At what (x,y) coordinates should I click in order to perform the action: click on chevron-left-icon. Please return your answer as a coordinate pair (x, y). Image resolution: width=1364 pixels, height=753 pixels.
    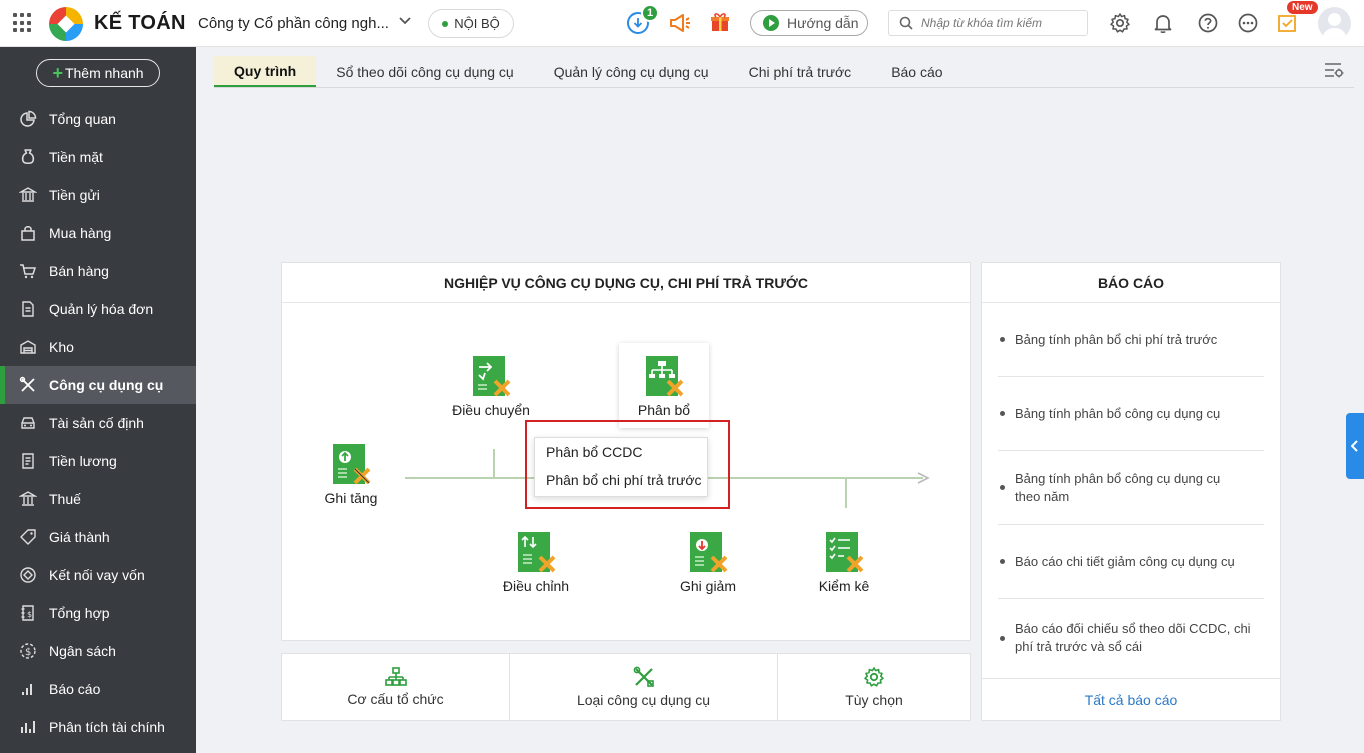
    Looking at the image, I should click on (1354, 446).